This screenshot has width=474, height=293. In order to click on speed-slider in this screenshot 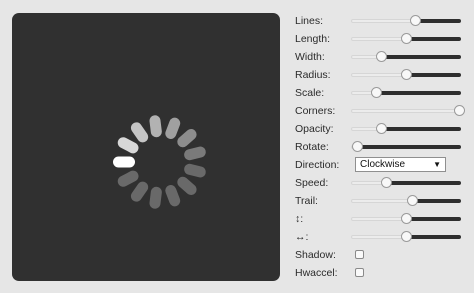, I will do `click(406, 183)`.